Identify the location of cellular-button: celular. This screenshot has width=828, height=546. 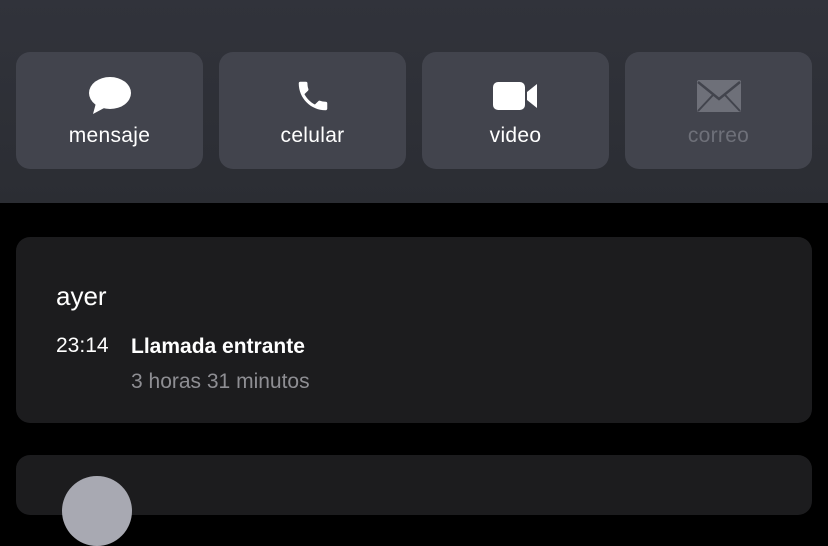
(312, 110).